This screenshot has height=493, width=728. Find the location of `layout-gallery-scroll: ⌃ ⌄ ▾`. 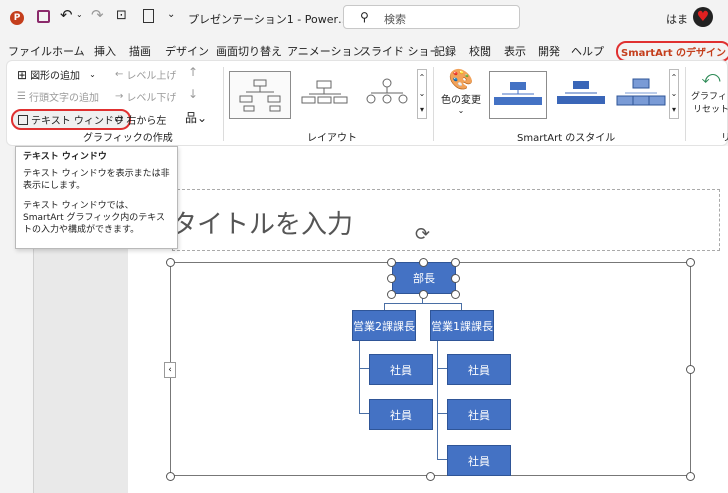

layout-gallery-scroll: ⌃ ⌄ ▾ is located at coordinates (422, 94).